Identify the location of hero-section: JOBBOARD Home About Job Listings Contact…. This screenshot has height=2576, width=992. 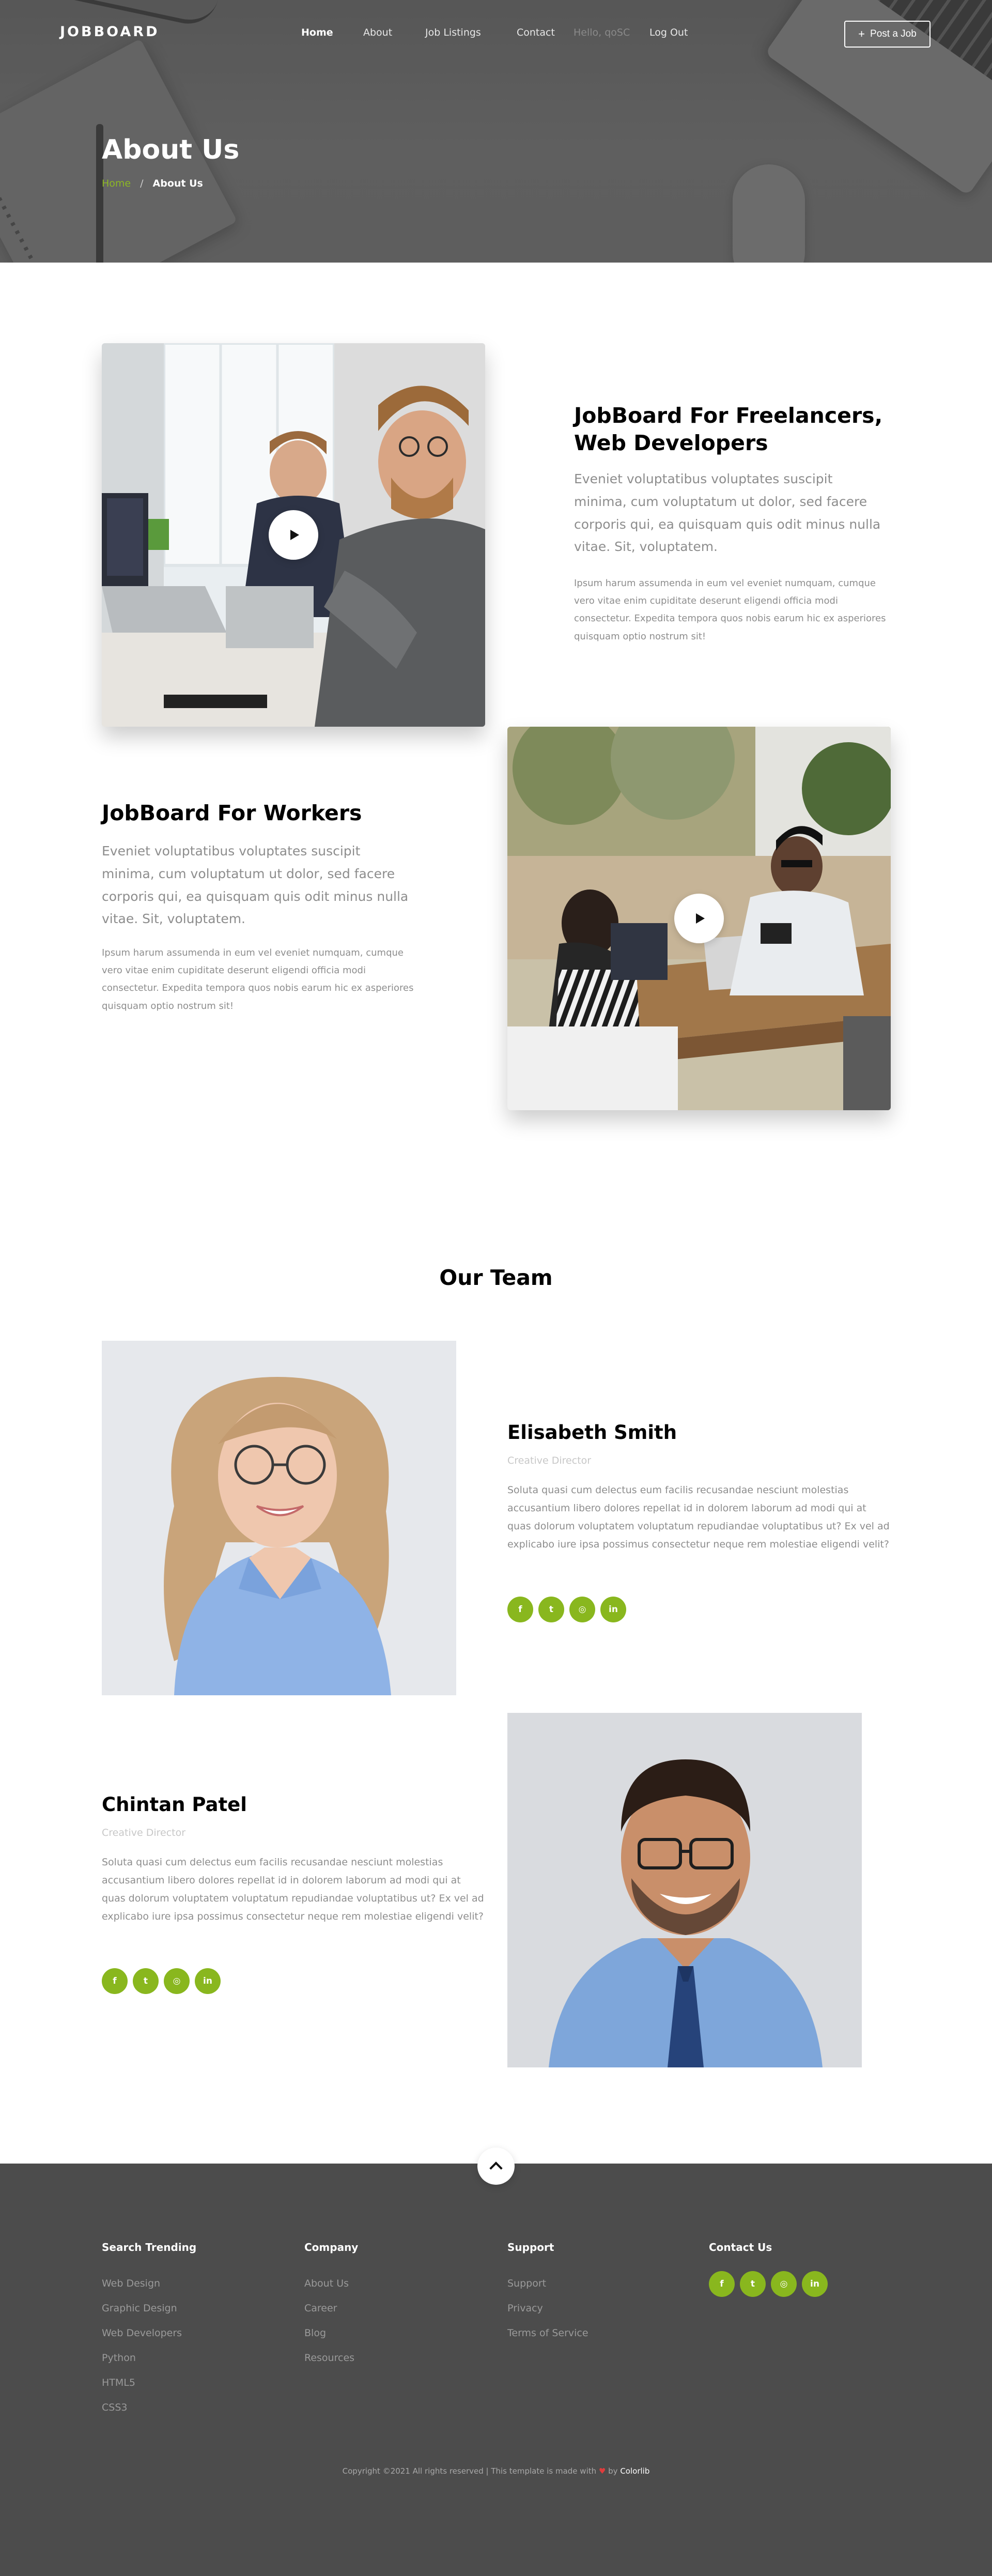
(496, 131).